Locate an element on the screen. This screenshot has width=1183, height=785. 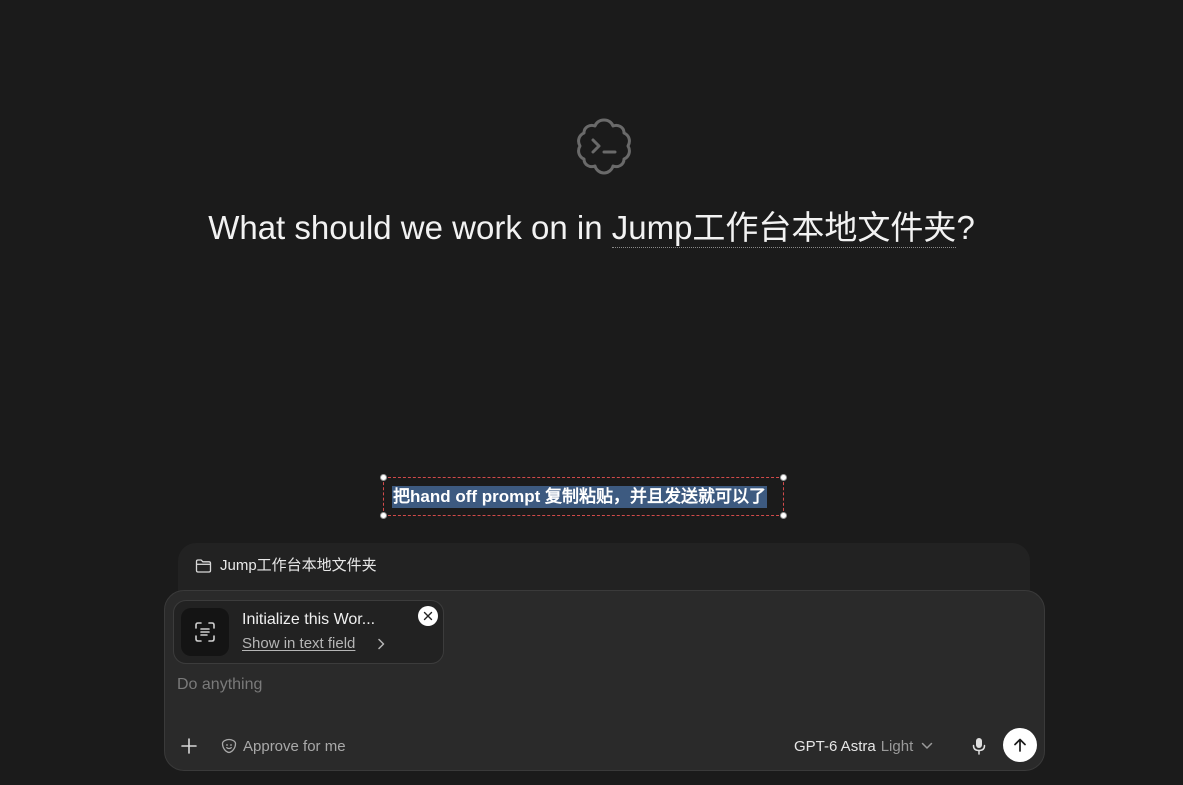
resize-handle-bottom-right is located at coordinates (783, 515).